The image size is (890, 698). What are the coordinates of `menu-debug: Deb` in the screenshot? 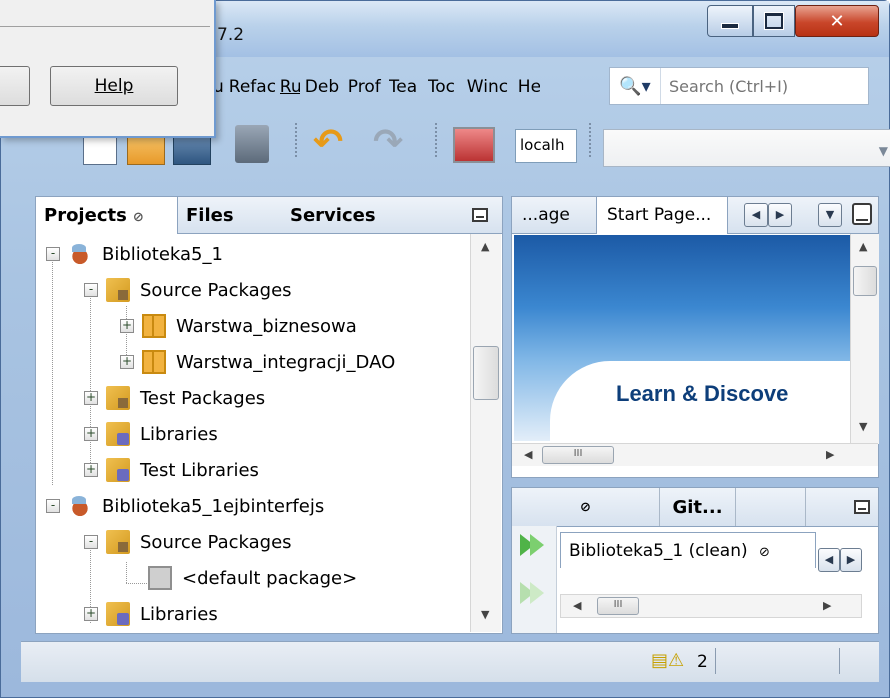 It's located at (324, 87).